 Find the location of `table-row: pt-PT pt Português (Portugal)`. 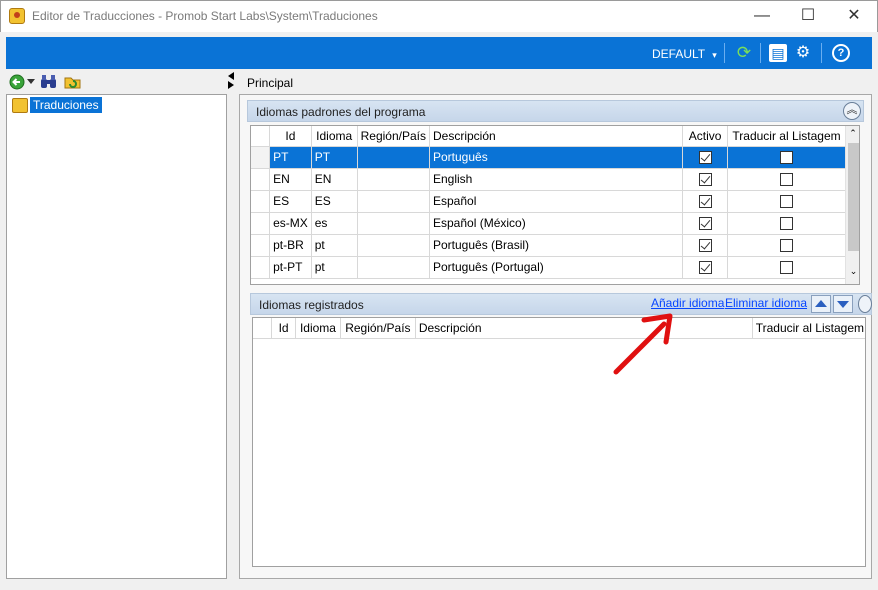

table-row: pt-PT pt Português (Portugal) is located at coordinates (548, 267).